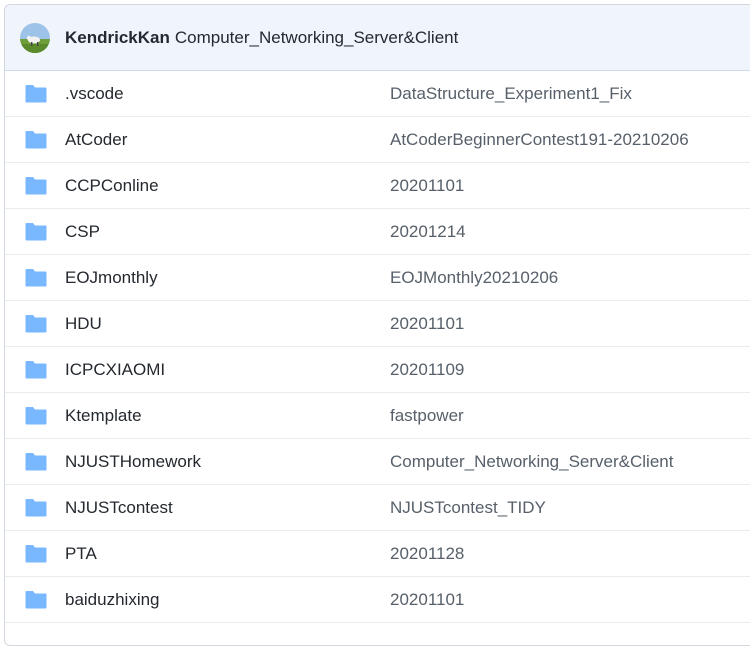  Describe the element at coordinates (531, 462) in the screenshot. I see `file-commit-message-link: Computer_Networking_Server&Client` at that location.